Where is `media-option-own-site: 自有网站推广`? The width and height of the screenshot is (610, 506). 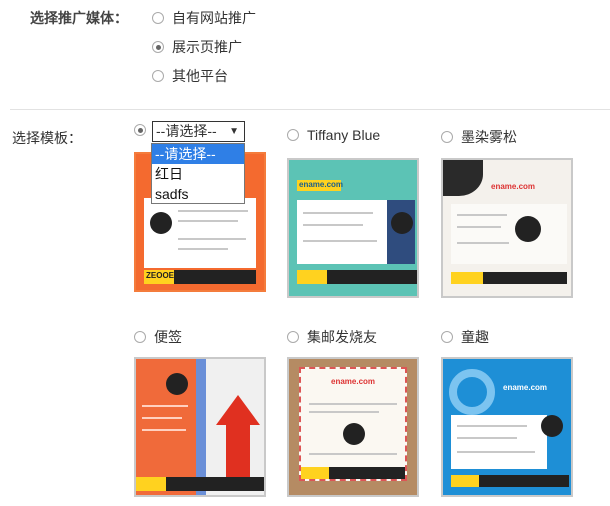 media-option-own-site: 自有网站推广 is located at coordinates (204, 18).